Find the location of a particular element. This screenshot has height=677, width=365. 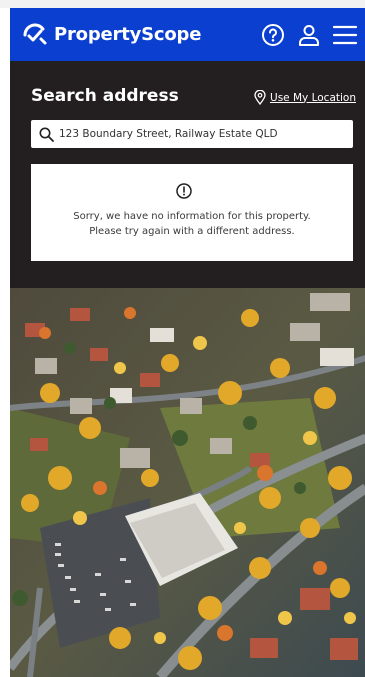

menu-icon is located at coordinates (345, 34).